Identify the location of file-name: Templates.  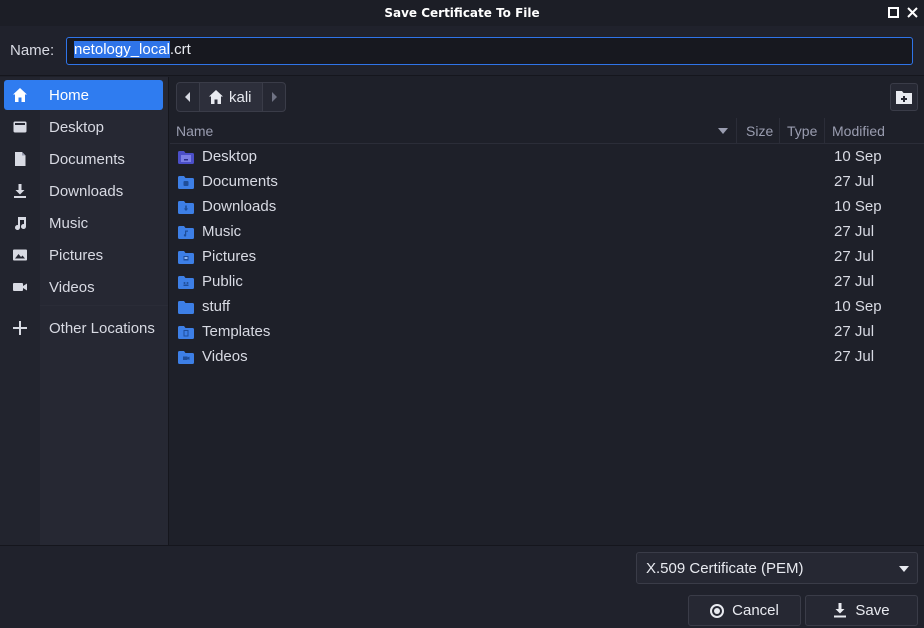
(236, 331).